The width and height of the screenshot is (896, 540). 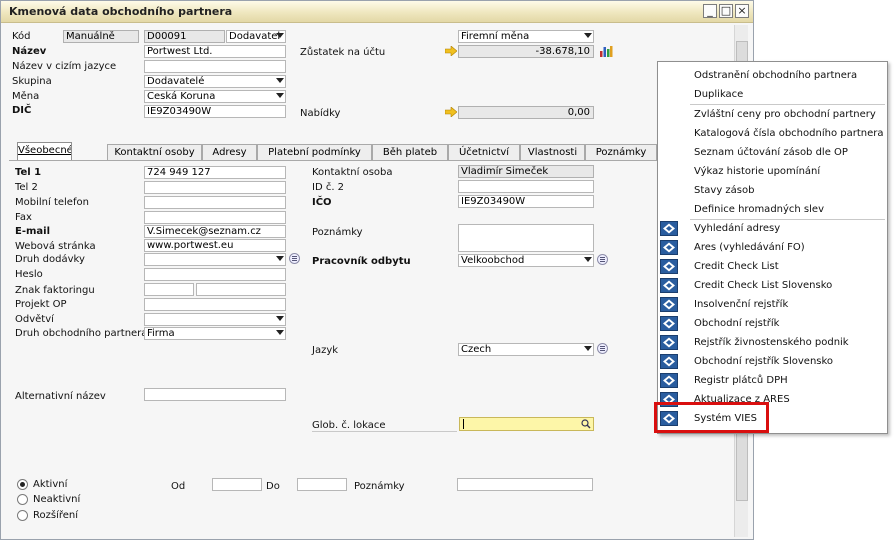 What do you see at coordinates (741, 304) in the screenshot?
I see `menu-item-label: Insolvenční rejstřík` at bounding box center [741, 304].